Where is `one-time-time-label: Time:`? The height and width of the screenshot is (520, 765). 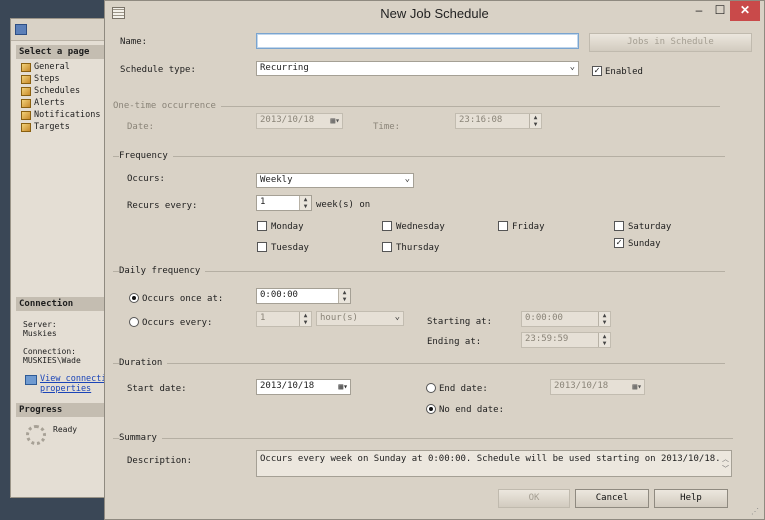
one-time-time-label: Time: is located at coordinates (387, 127).